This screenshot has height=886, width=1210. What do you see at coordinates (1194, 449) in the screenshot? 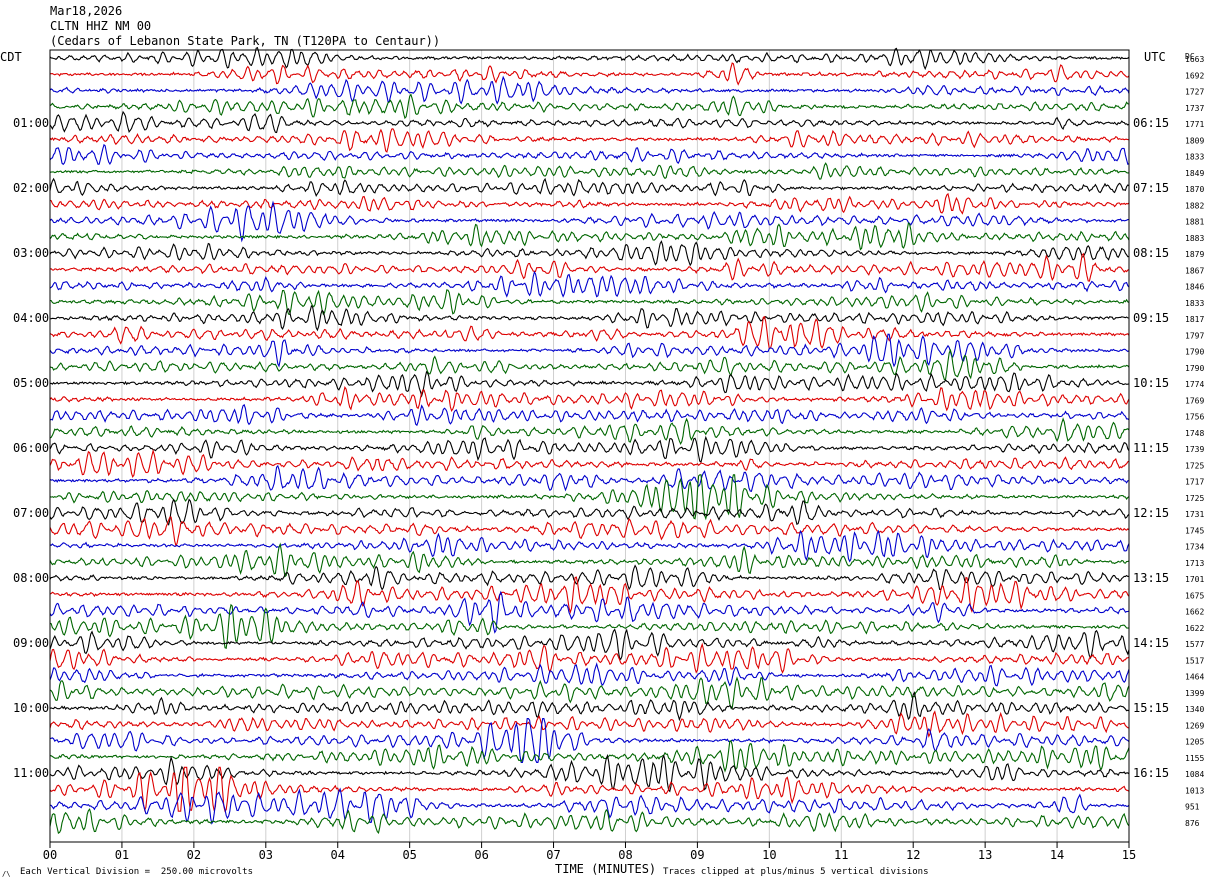
I see `dc-offset-label: 1739` at bounding box center [1194, 449].